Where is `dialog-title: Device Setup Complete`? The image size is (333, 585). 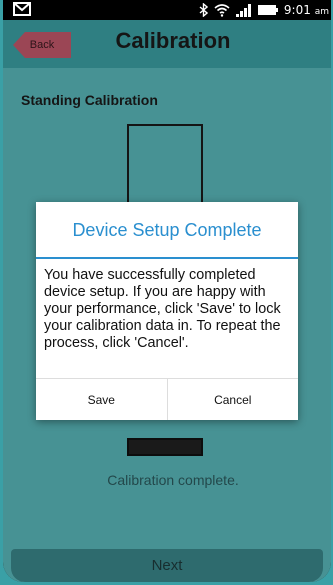 dialog-title: Device Setup Complete is located at coordinates (167, 230).